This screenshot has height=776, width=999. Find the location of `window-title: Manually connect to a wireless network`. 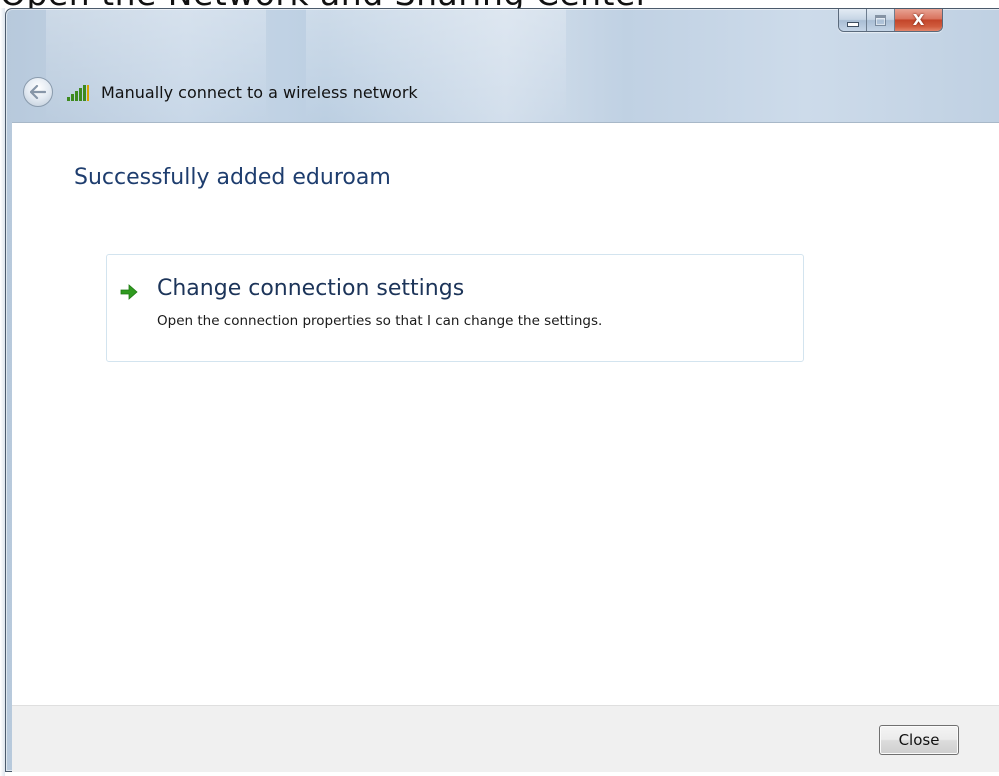

window-title: Manually connect to a wireless network is located at coordinates (259, 92).